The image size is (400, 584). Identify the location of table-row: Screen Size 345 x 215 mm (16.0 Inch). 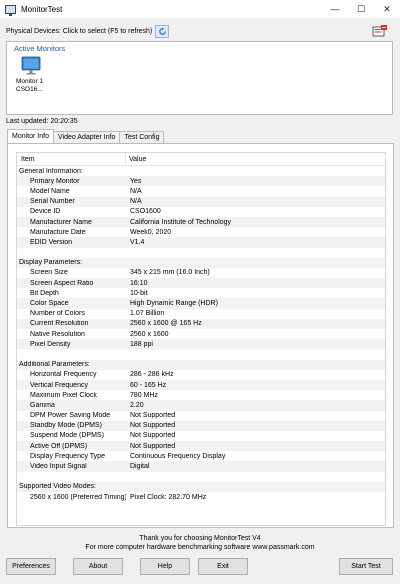
(201, 273).